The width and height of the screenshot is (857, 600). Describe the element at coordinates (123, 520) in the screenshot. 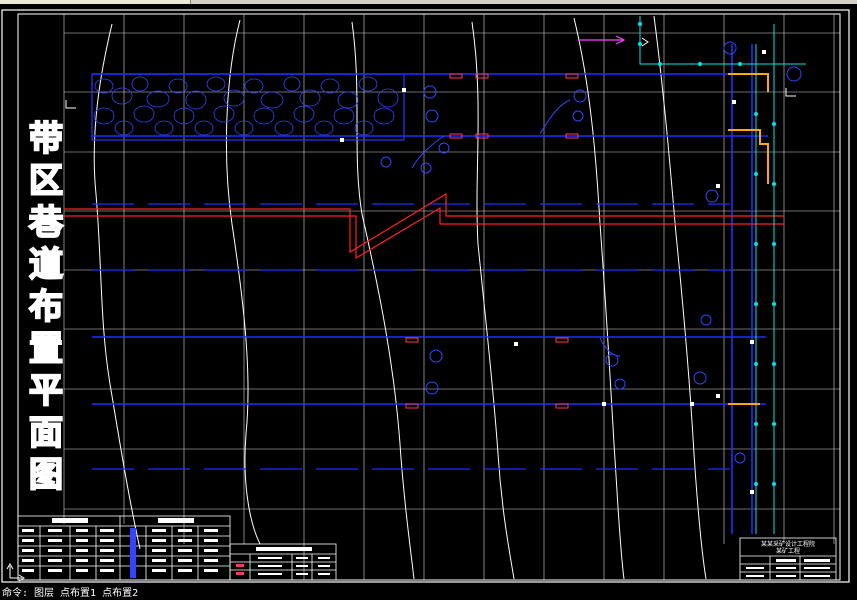

I see `legend-table-headers` at that location.